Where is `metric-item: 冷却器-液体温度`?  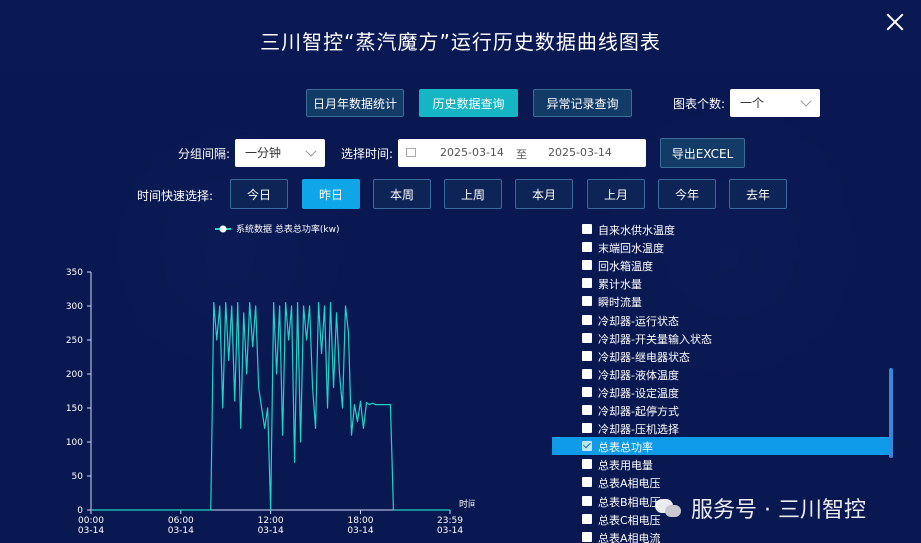
metric-item: 冷却器-液体温度 is located at coordinates (722, 374).